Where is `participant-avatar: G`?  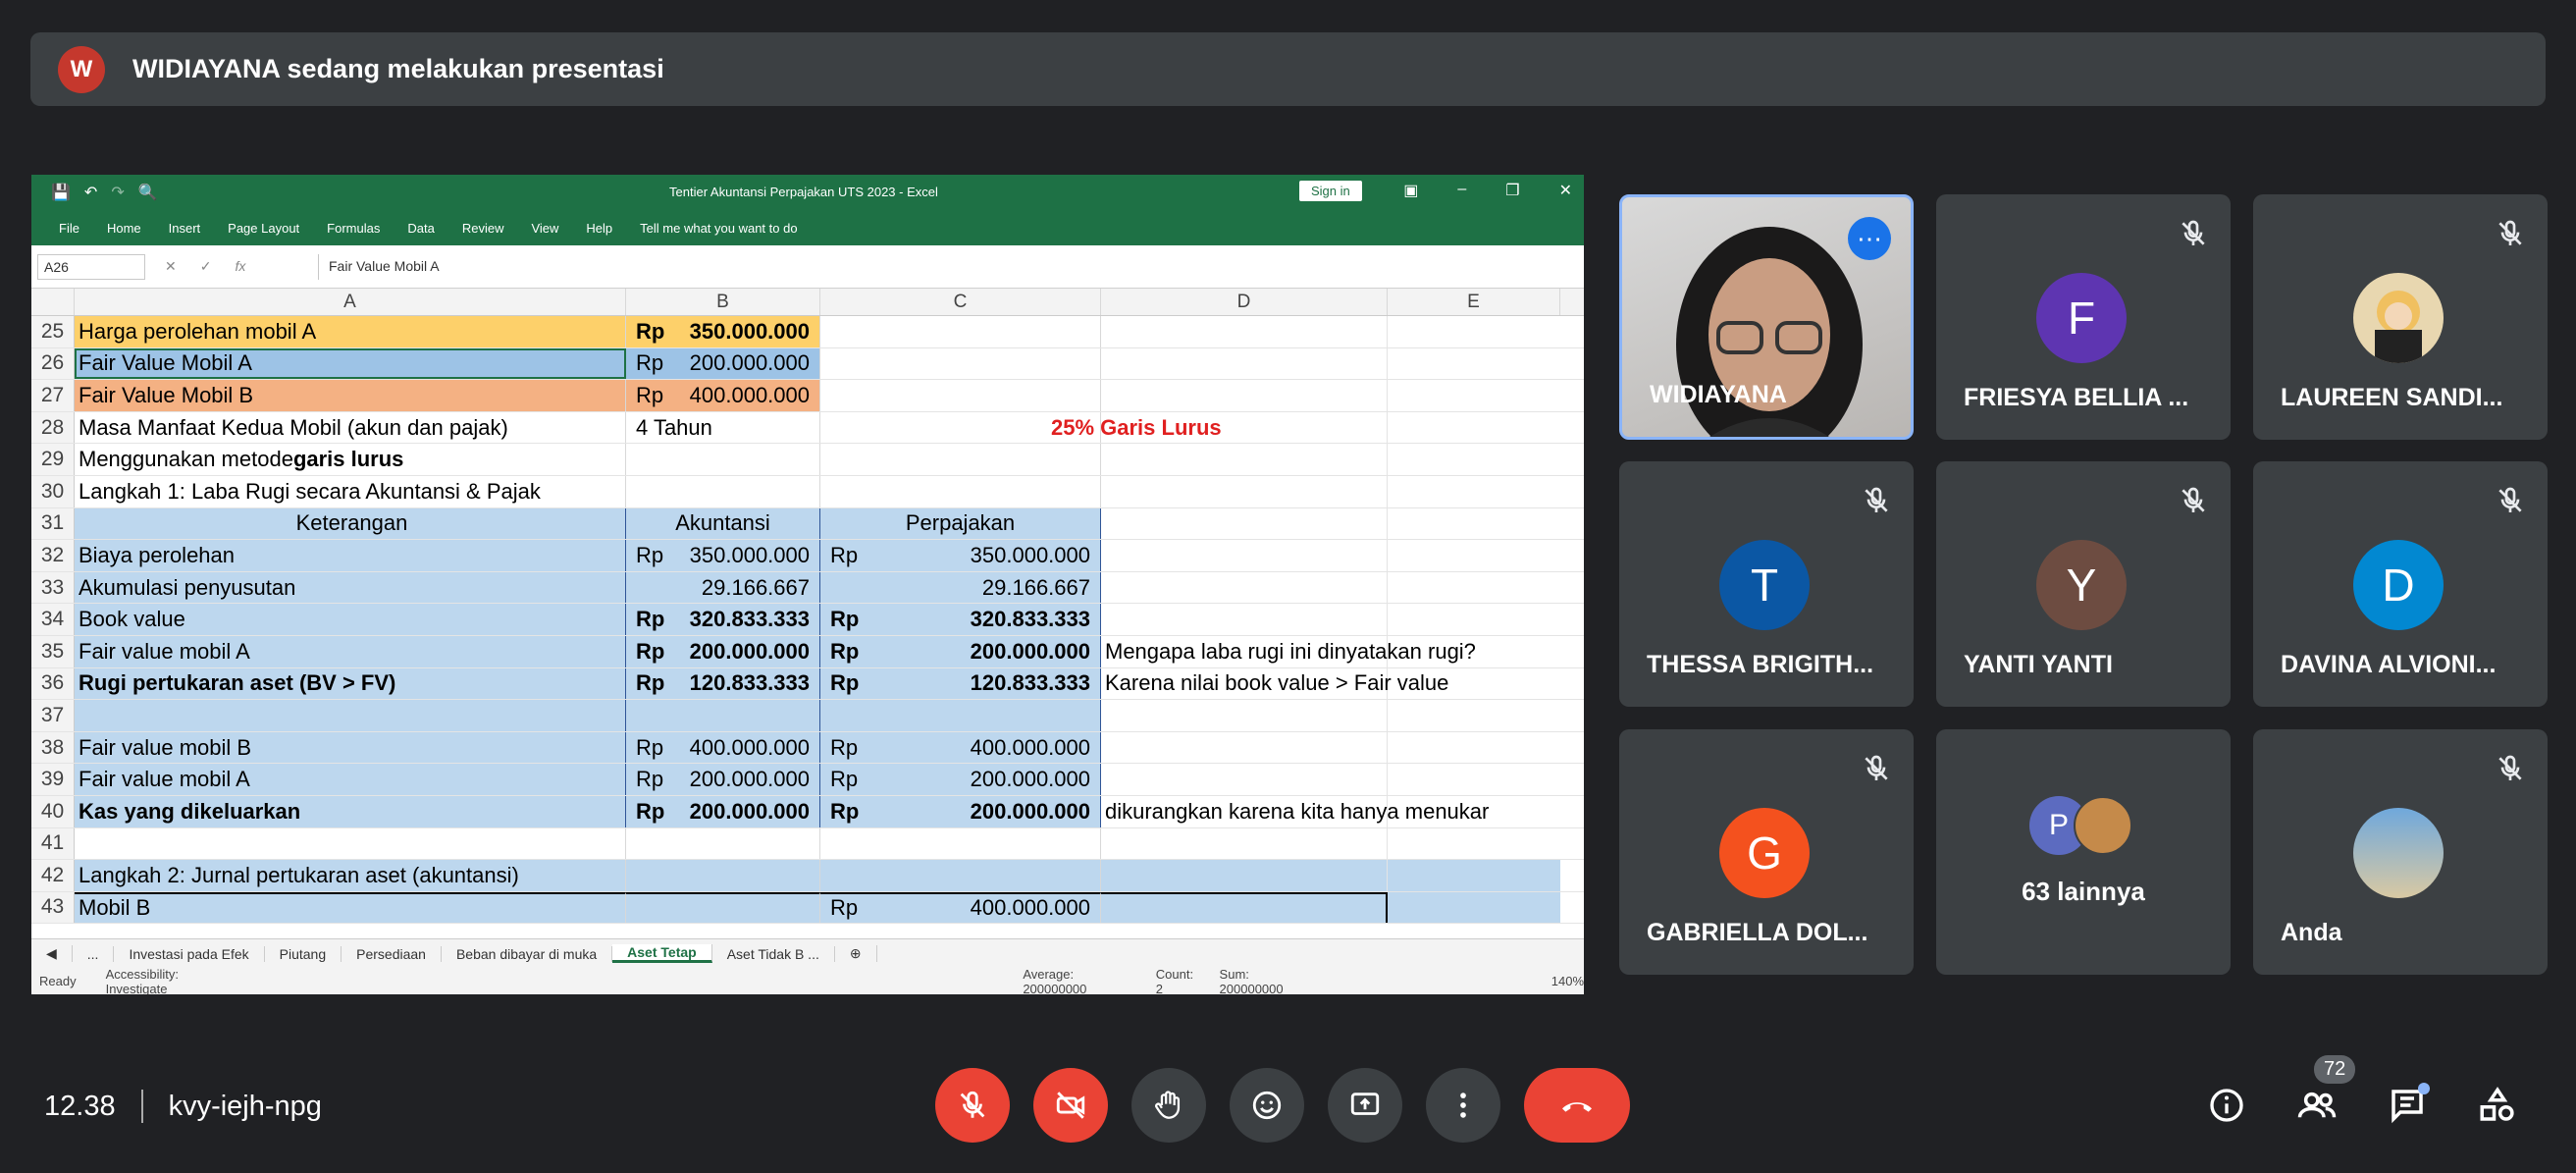
participant-avatar: G is located at coordinates (1764, 853).